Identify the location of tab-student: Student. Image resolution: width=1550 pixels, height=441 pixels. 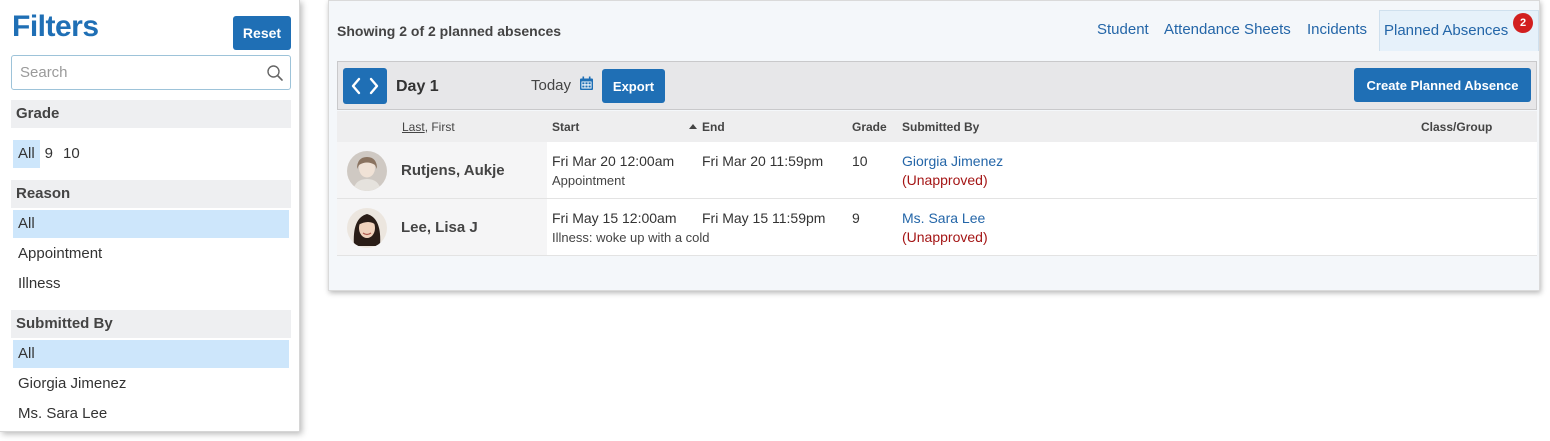
(1123, 29).